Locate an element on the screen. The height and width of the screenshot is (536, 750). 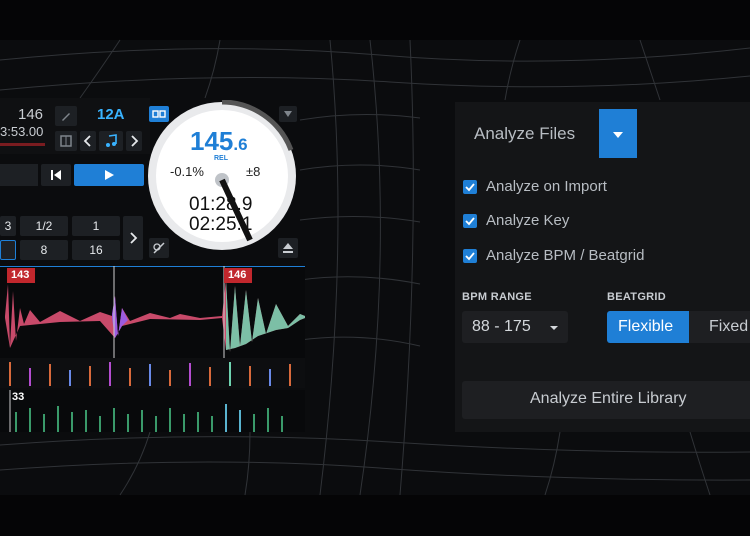
play-button is located at coordinates (109, 175).